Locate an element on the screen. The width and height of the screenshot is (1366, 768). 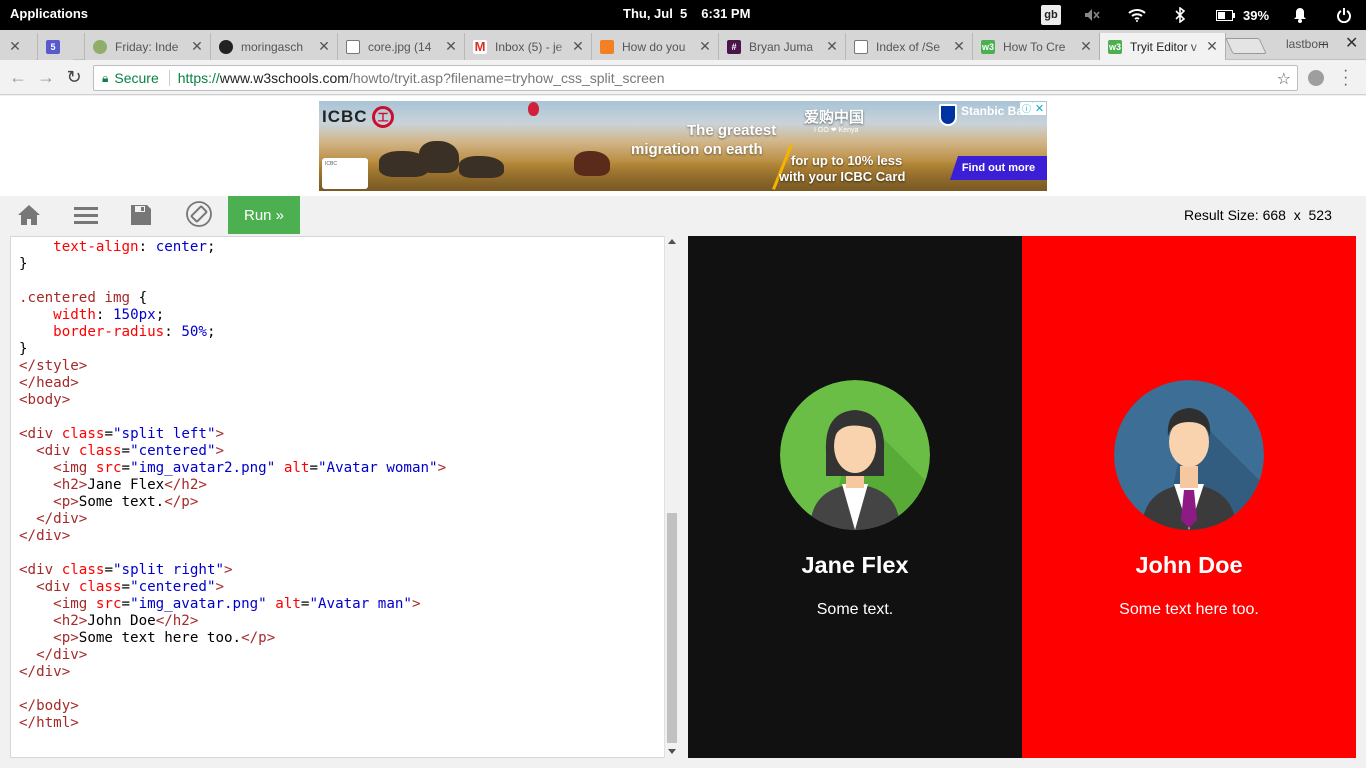
save-icon is located at coordinates (142, 215).